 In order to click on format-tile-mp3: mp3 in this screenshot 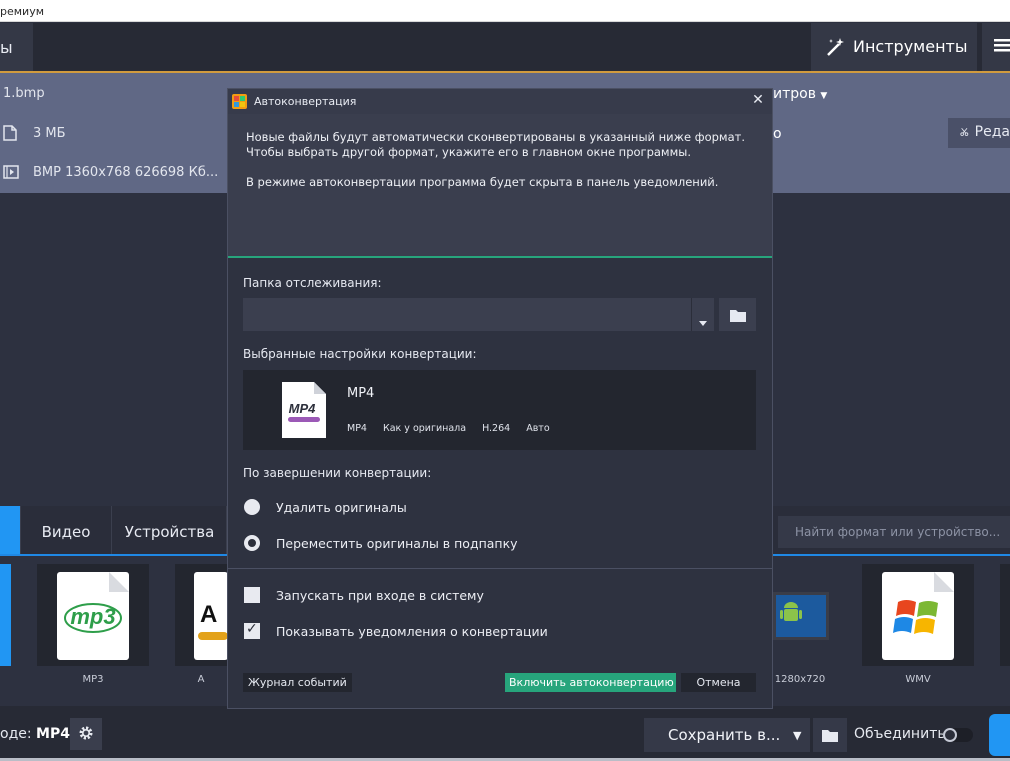, I will do `click(93, 615)`.